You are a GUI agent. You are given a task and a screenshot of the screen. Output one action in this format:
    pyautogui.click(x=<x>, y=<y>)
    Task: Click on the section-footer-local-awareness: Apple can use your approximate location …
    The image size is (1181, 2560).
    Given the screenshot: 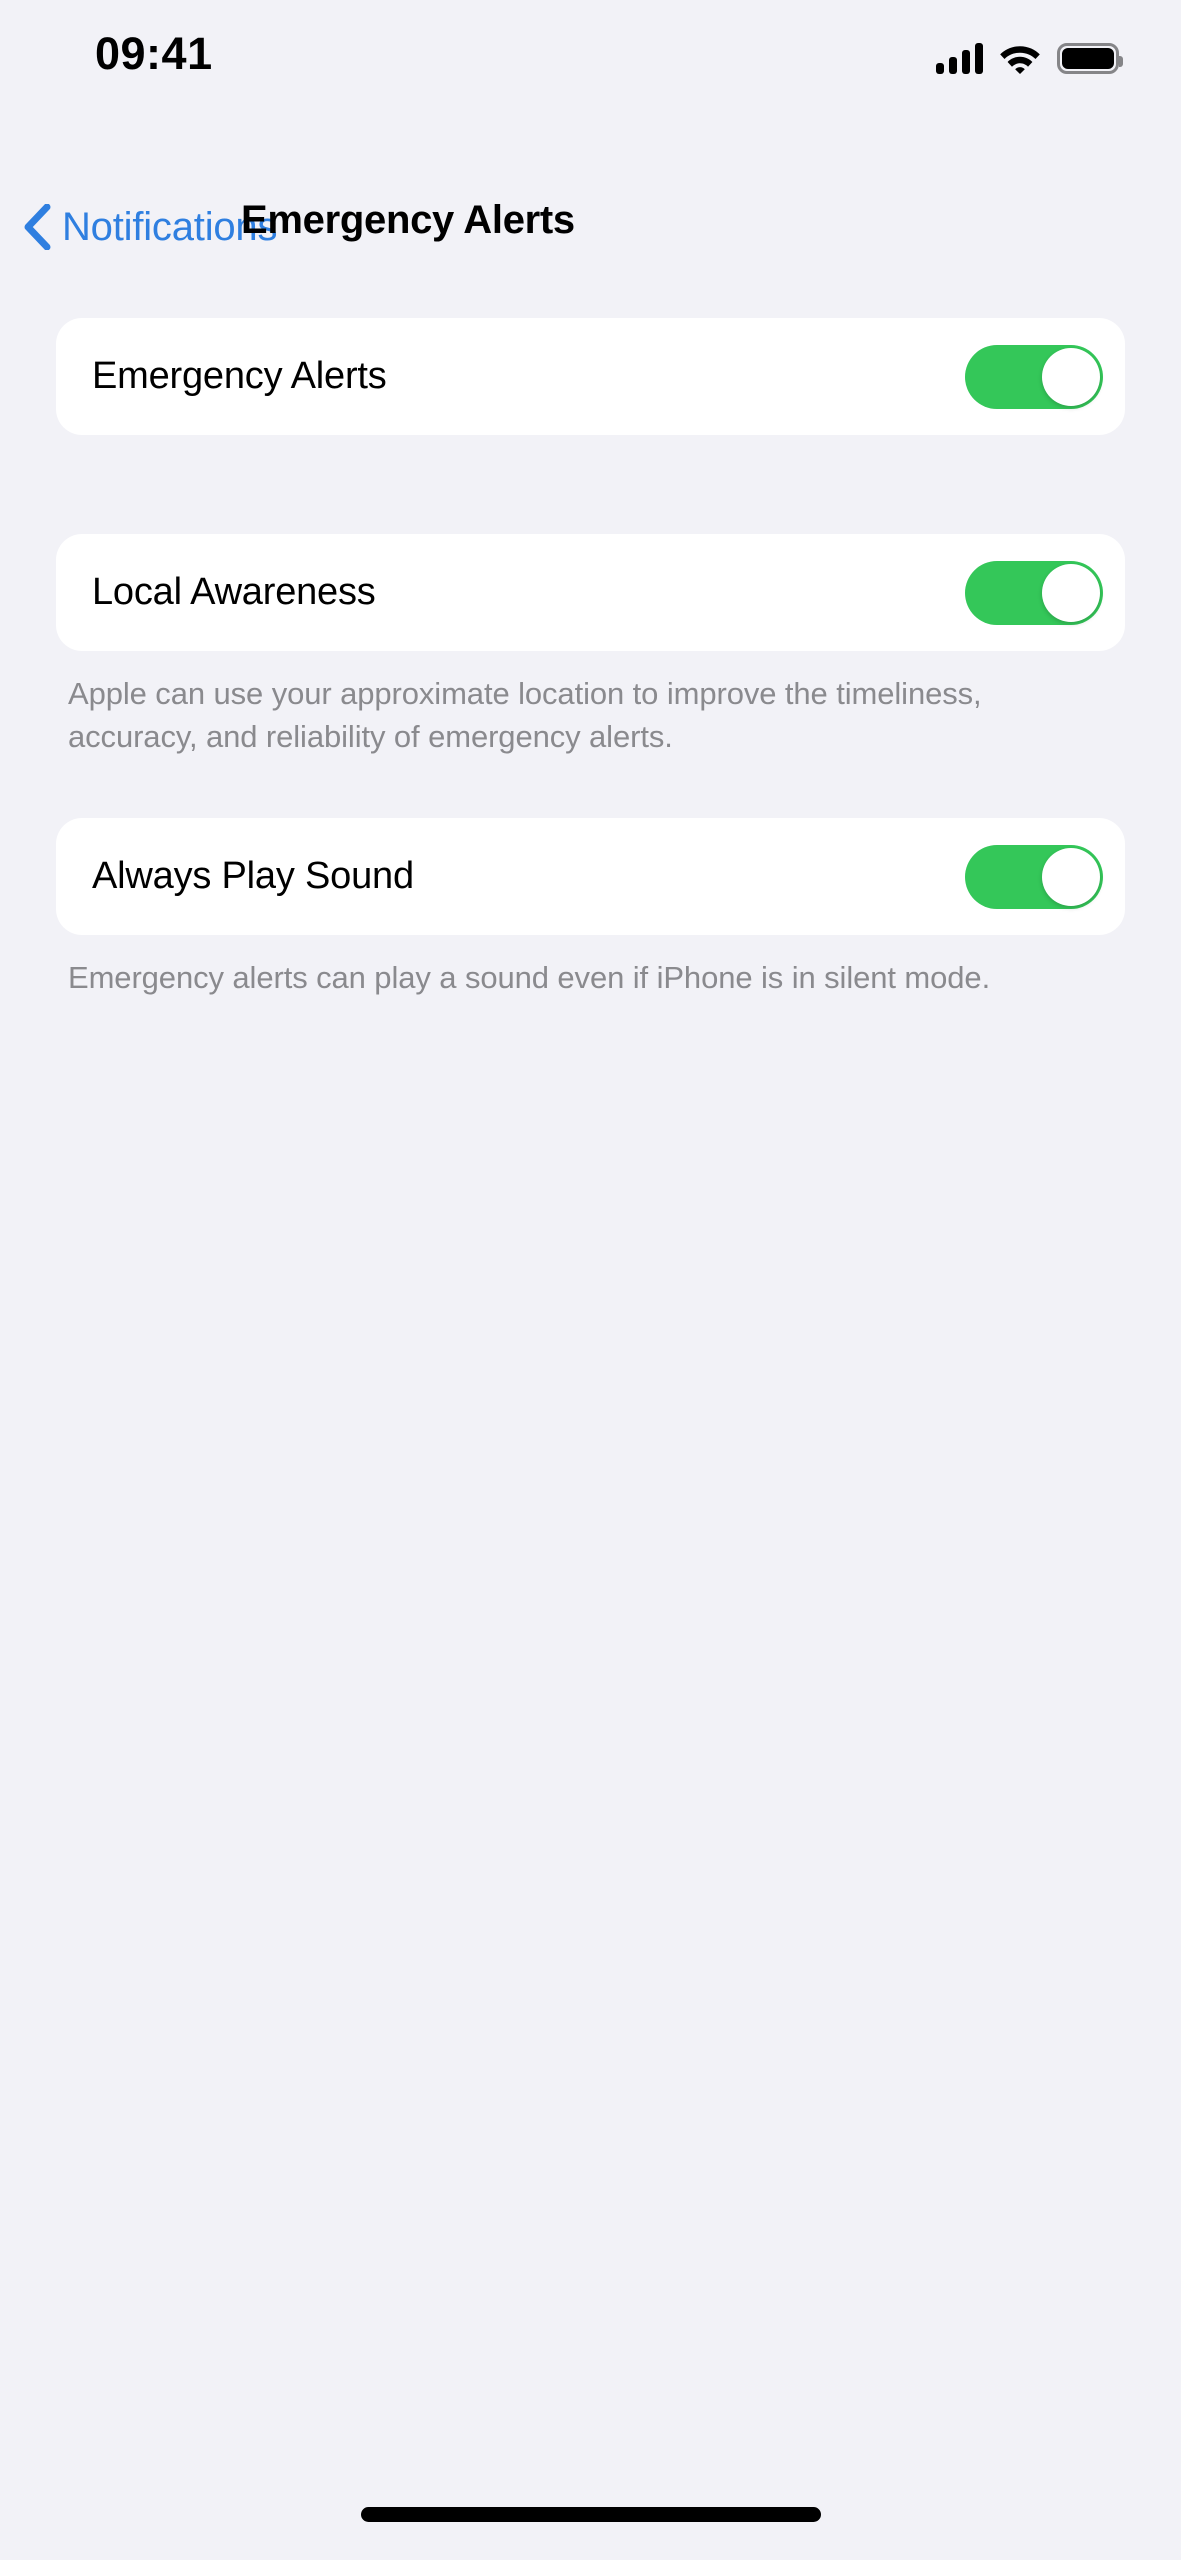 What is the action you would take?
    pyautogui.click(x=525, y=715)
    